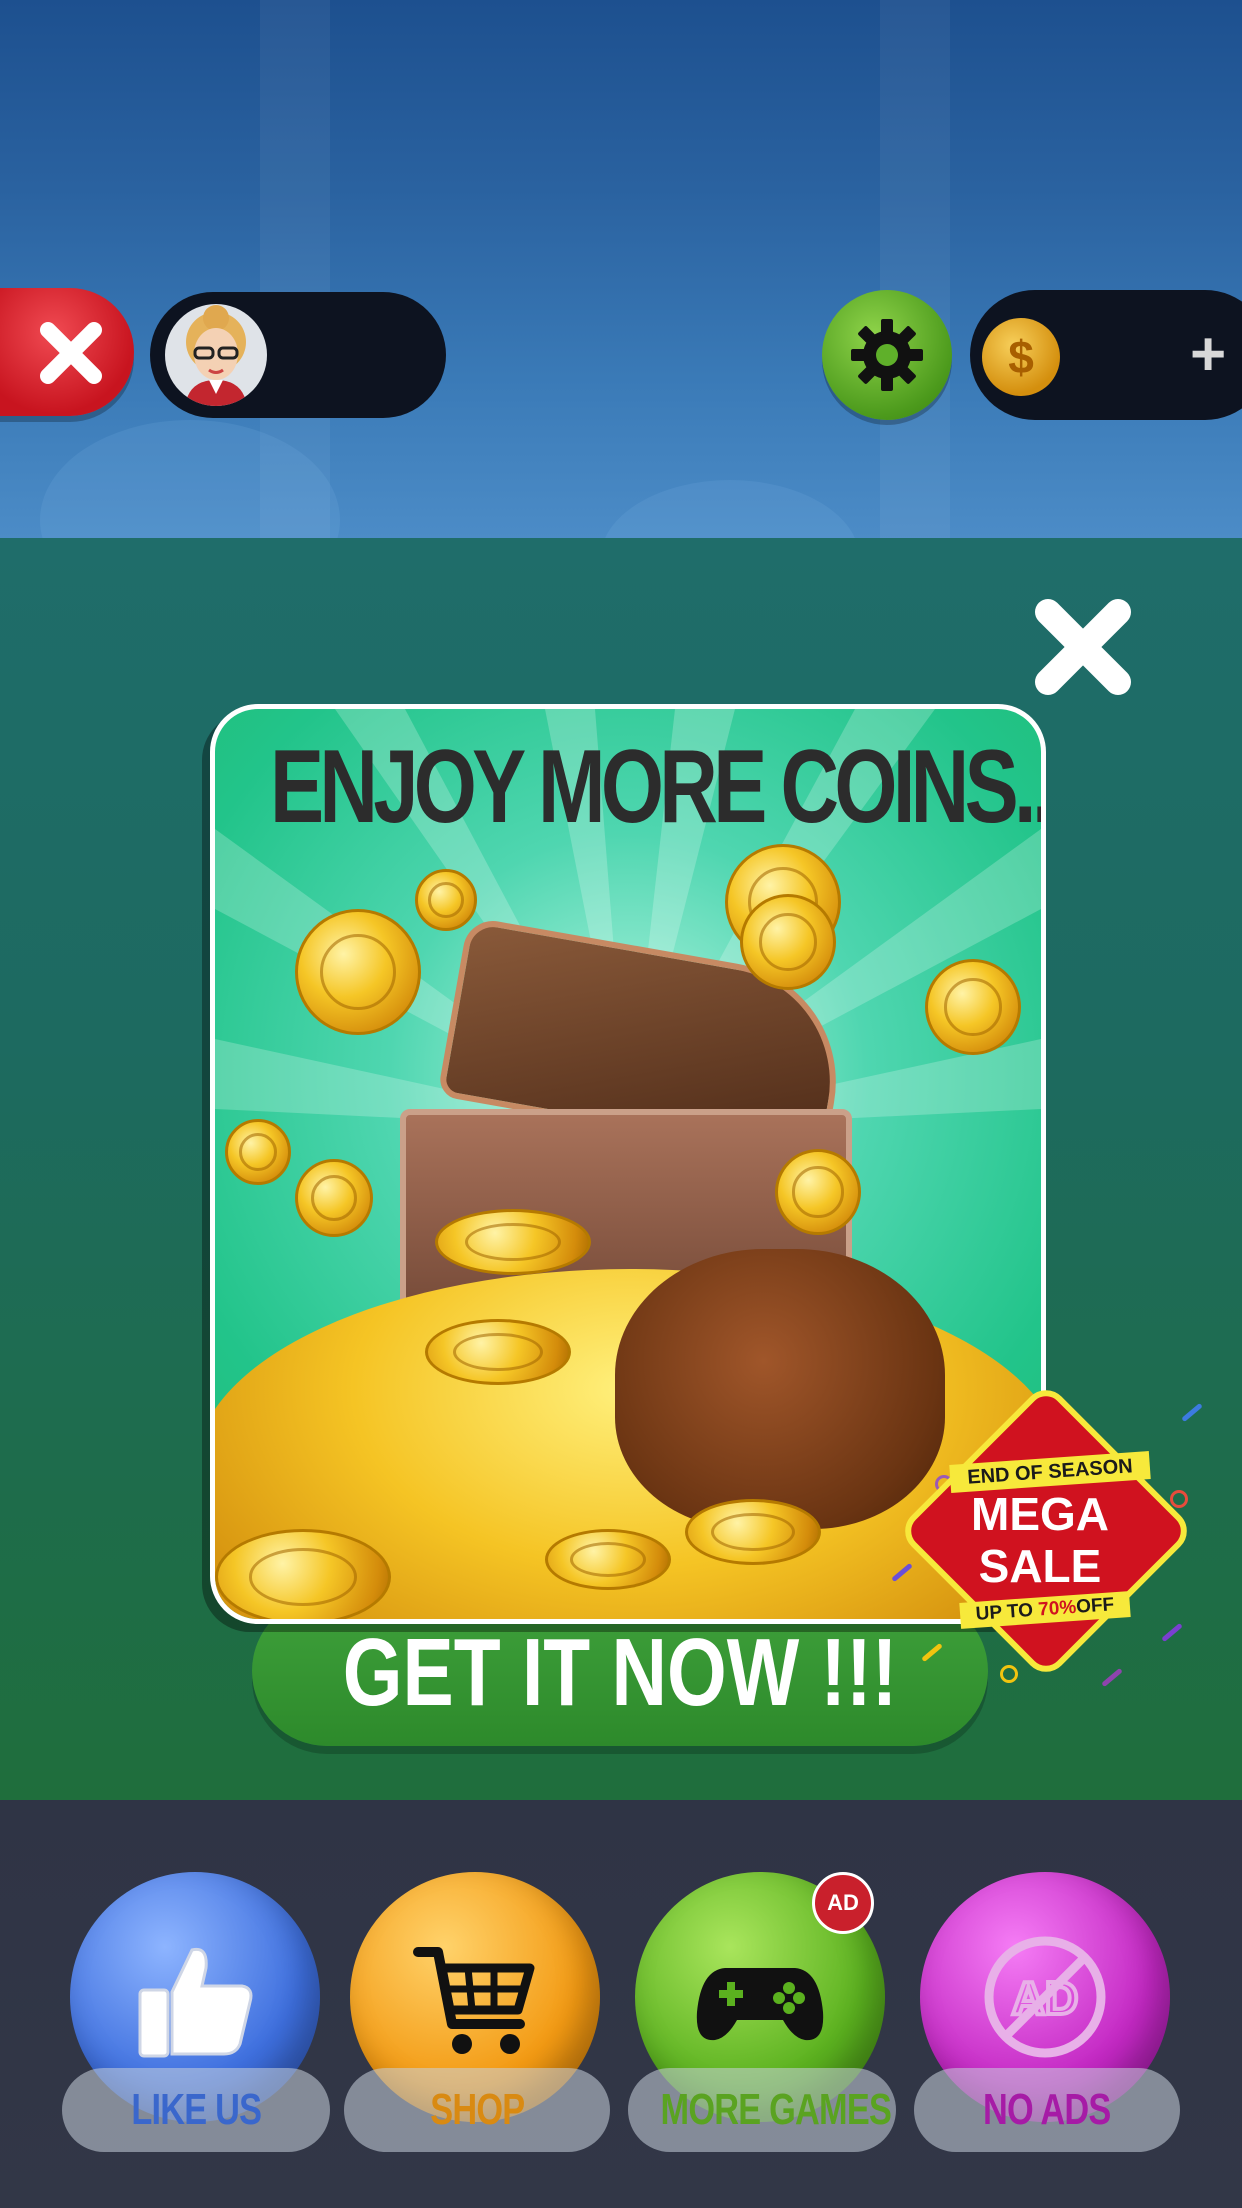 Image resolution: width=1242 pixels, height=2208 pixels. Describe the element at coordinates (1095, 1606) in the screenshot. I see `sale-discount-suffix: OFF` at that location.